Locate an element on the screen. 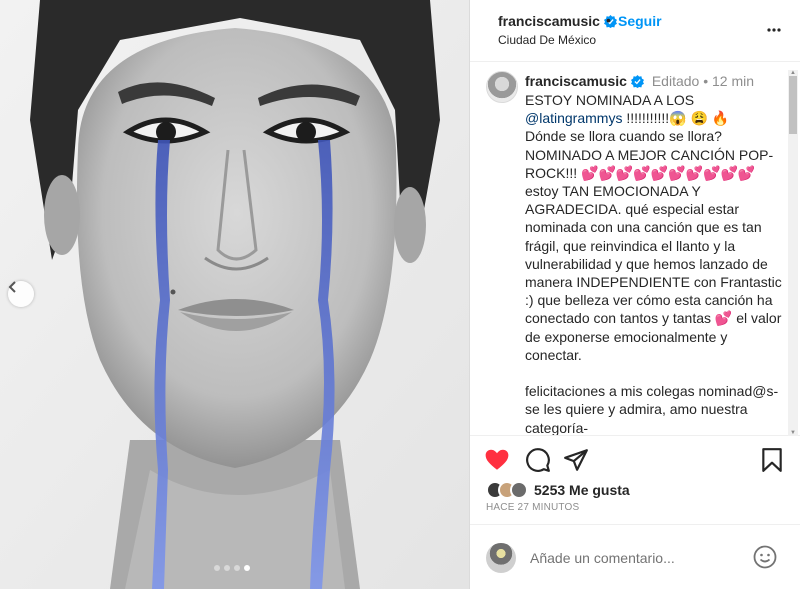 Image resolution: width=800 pixels, height=589 pixels. more-options-icon is located at coordinates (774, 30).